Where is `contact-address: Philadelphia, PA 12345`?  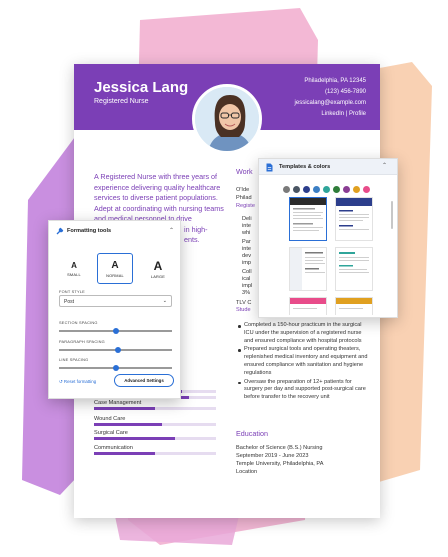 contact-address: Philadelphia, PA 12345 is located at coordinates (335, 81).